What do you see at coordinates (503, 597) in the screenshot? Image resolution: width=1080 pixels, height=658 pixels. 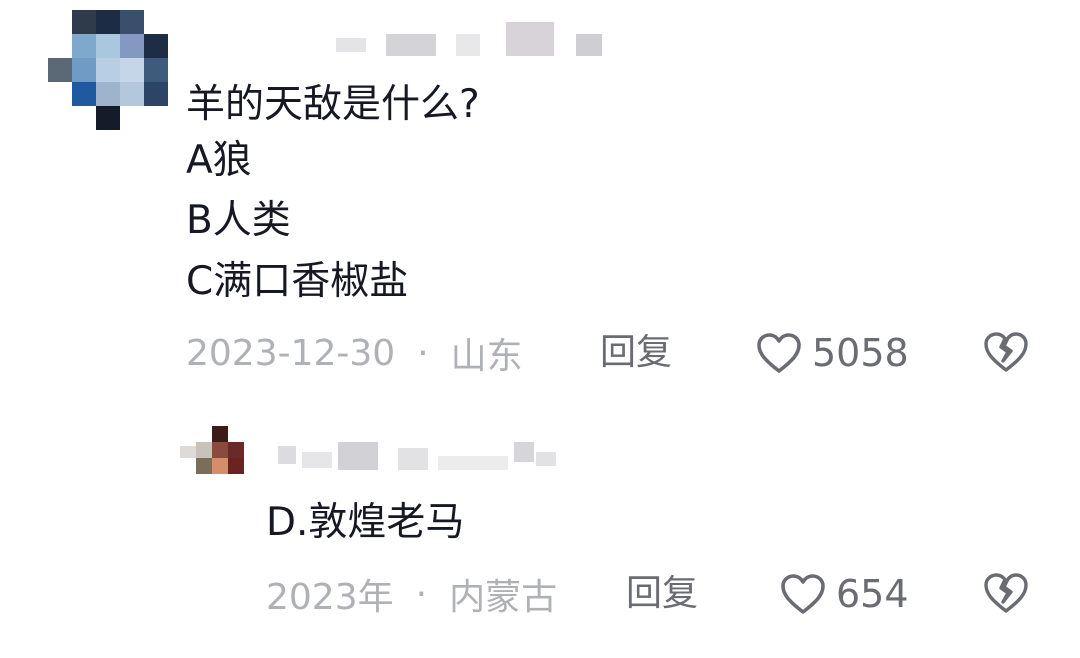 I see `reply-location: 内蒙古` at bounding box center [503, 597].